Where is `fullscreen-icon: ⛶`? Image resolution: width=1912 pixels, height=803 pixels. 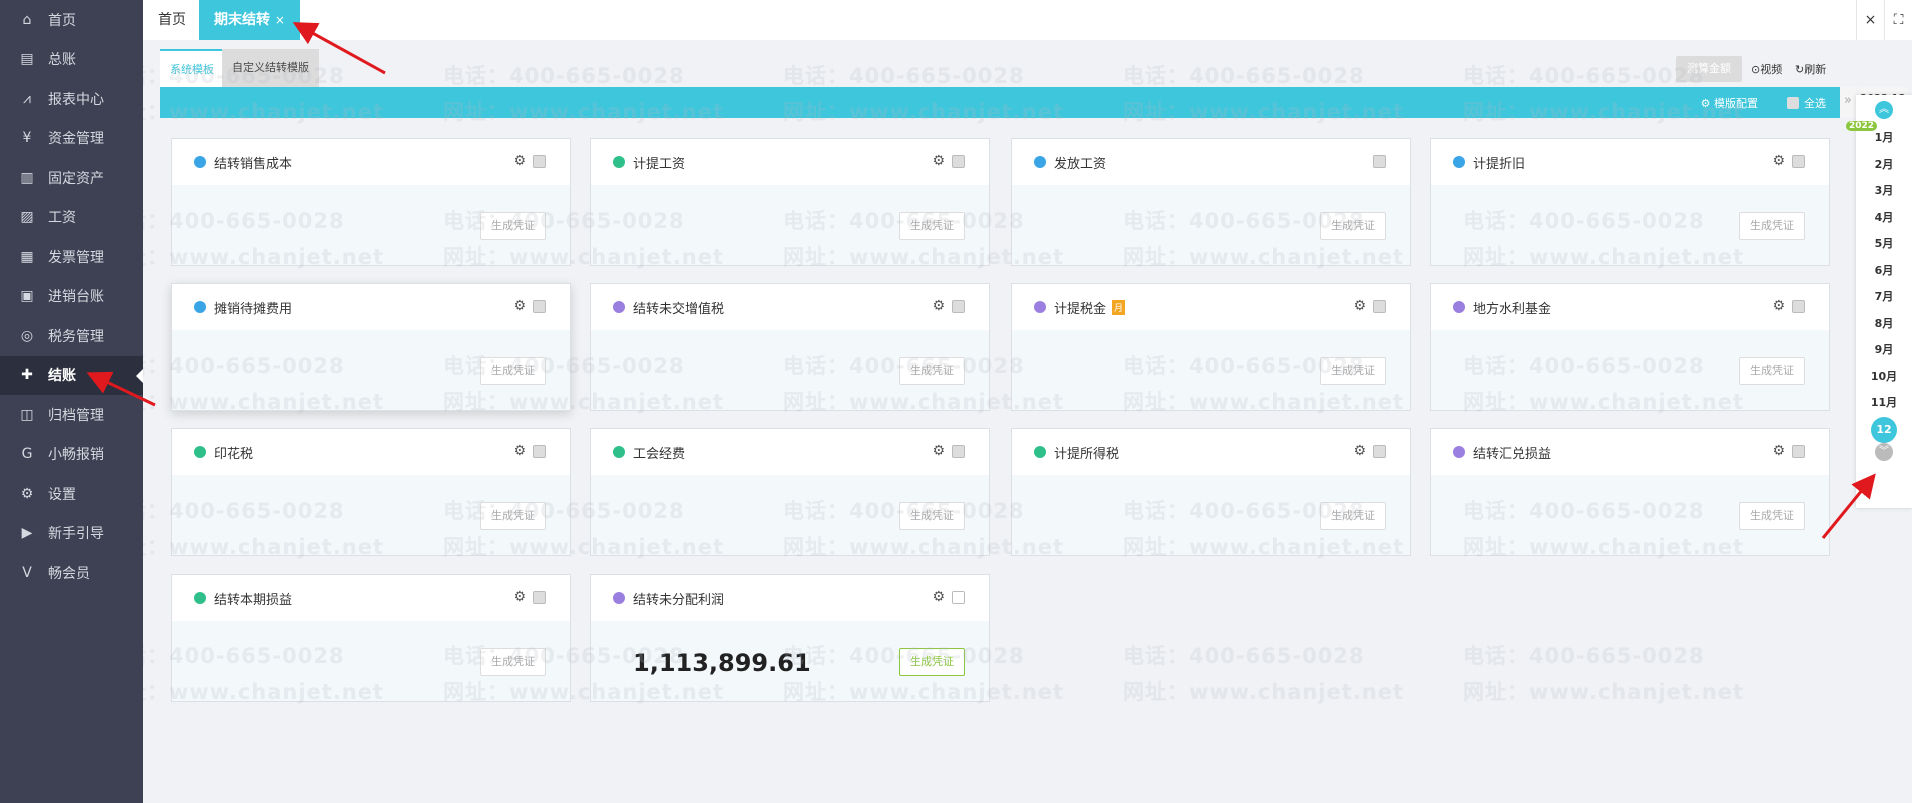
fullscreen-icon: ⛶ is located at coordinates (1898, 20).